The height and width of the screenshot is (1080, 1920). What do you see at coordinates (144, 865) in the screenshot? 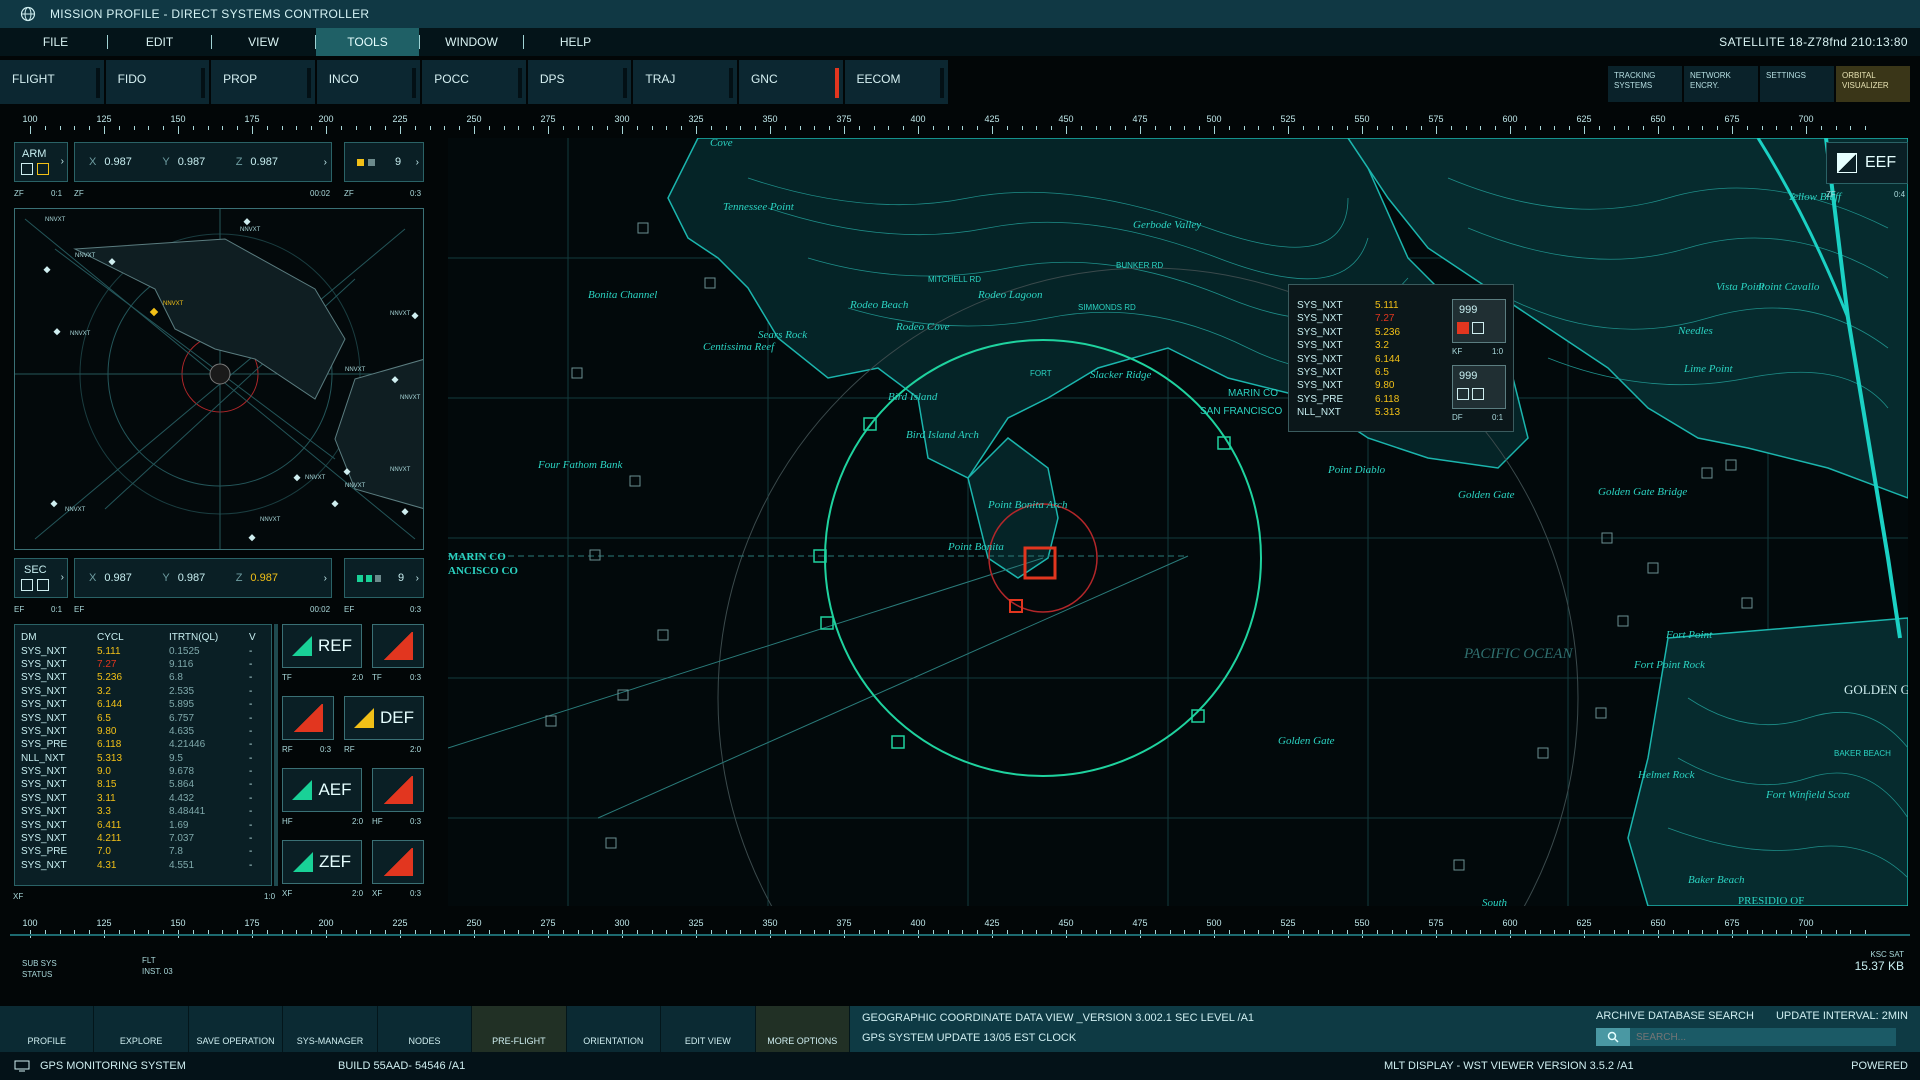
I see `table-row: SYS_NXT 4.31 4.551 -` at bounding box center [144, 865].